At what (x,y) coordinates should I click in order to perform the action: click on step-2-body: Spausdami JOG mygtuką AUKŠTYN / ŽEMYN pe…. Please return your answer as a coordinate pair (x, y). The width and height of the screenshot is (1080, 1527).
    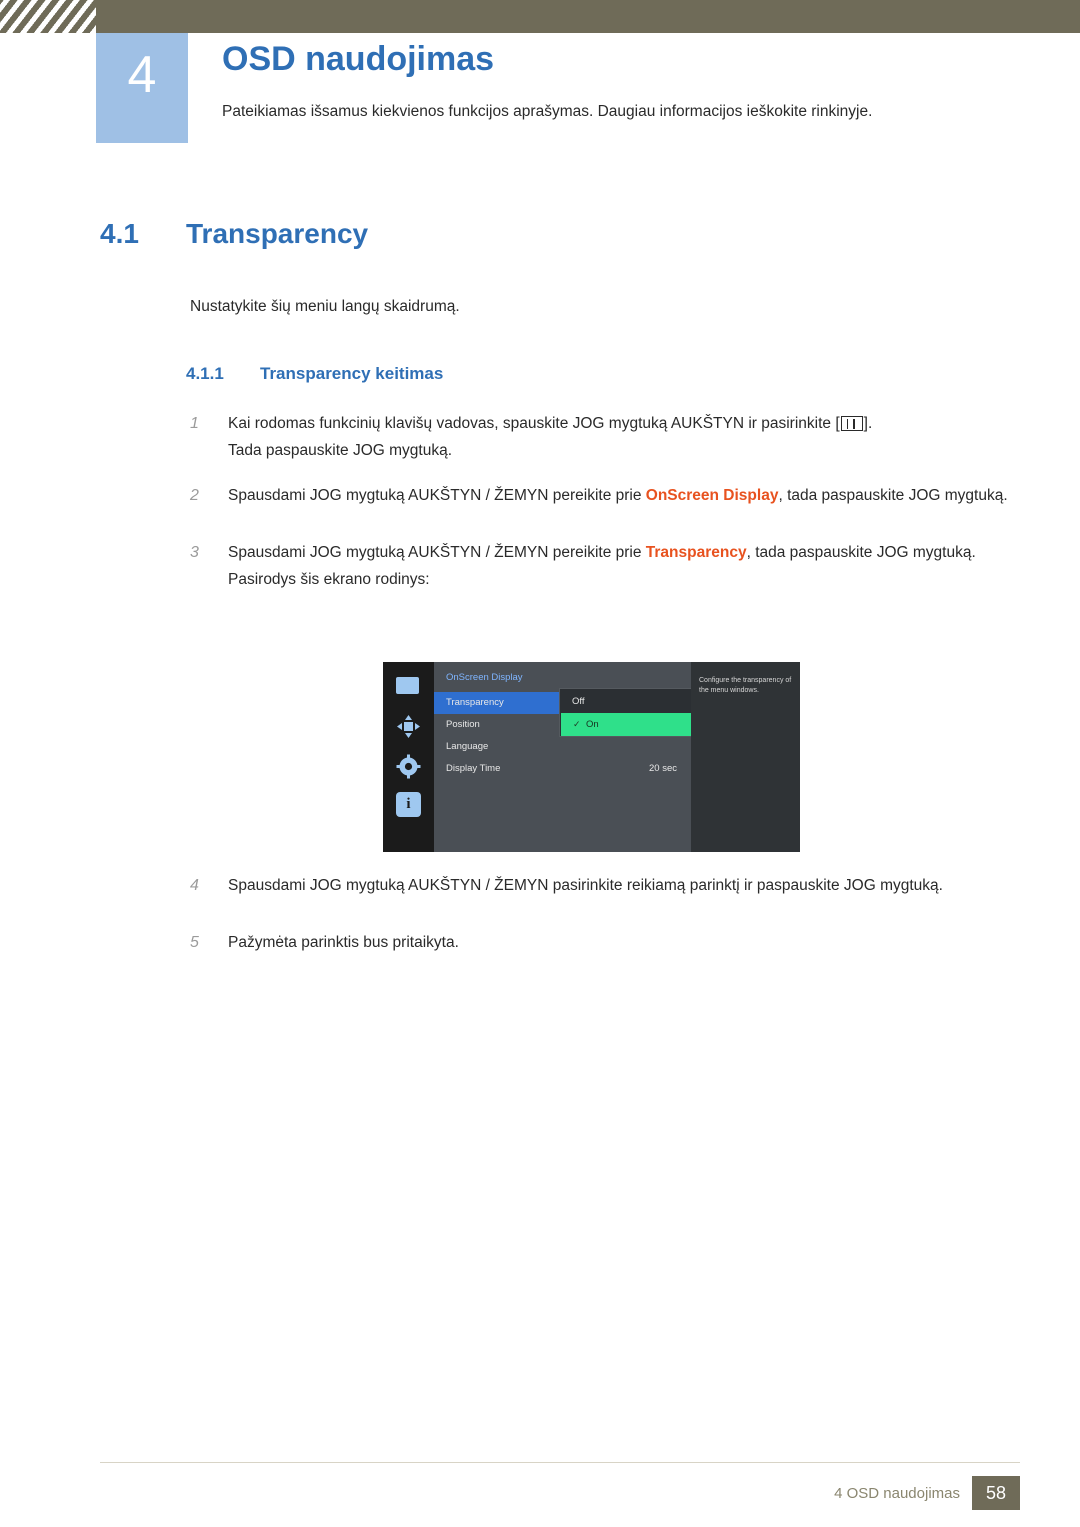
    Looking at the image, I should click on (624, 495).